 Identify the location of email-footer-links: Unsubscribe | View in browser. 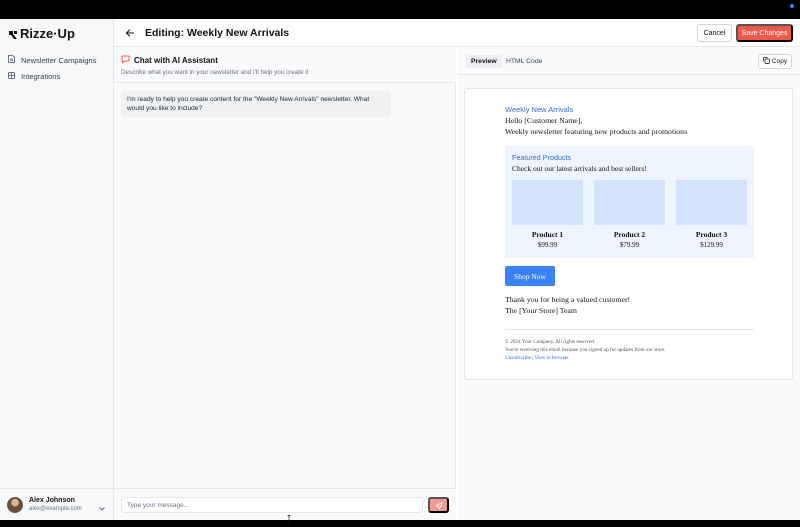
(537, 358).